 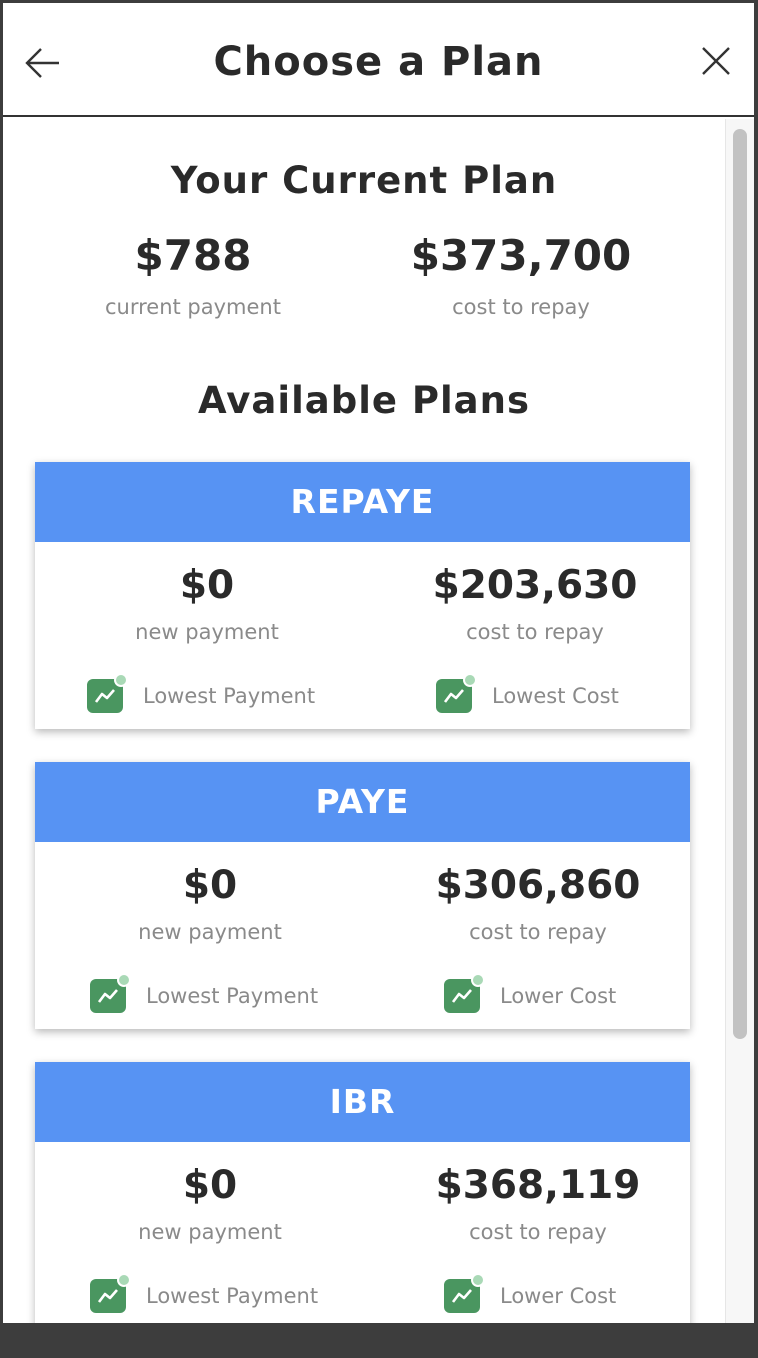 What do you see at coordinates (538, 1185) in the screenshot?
I see `plan-cost-amount: $368,119` at bounding box center [538, 1185].